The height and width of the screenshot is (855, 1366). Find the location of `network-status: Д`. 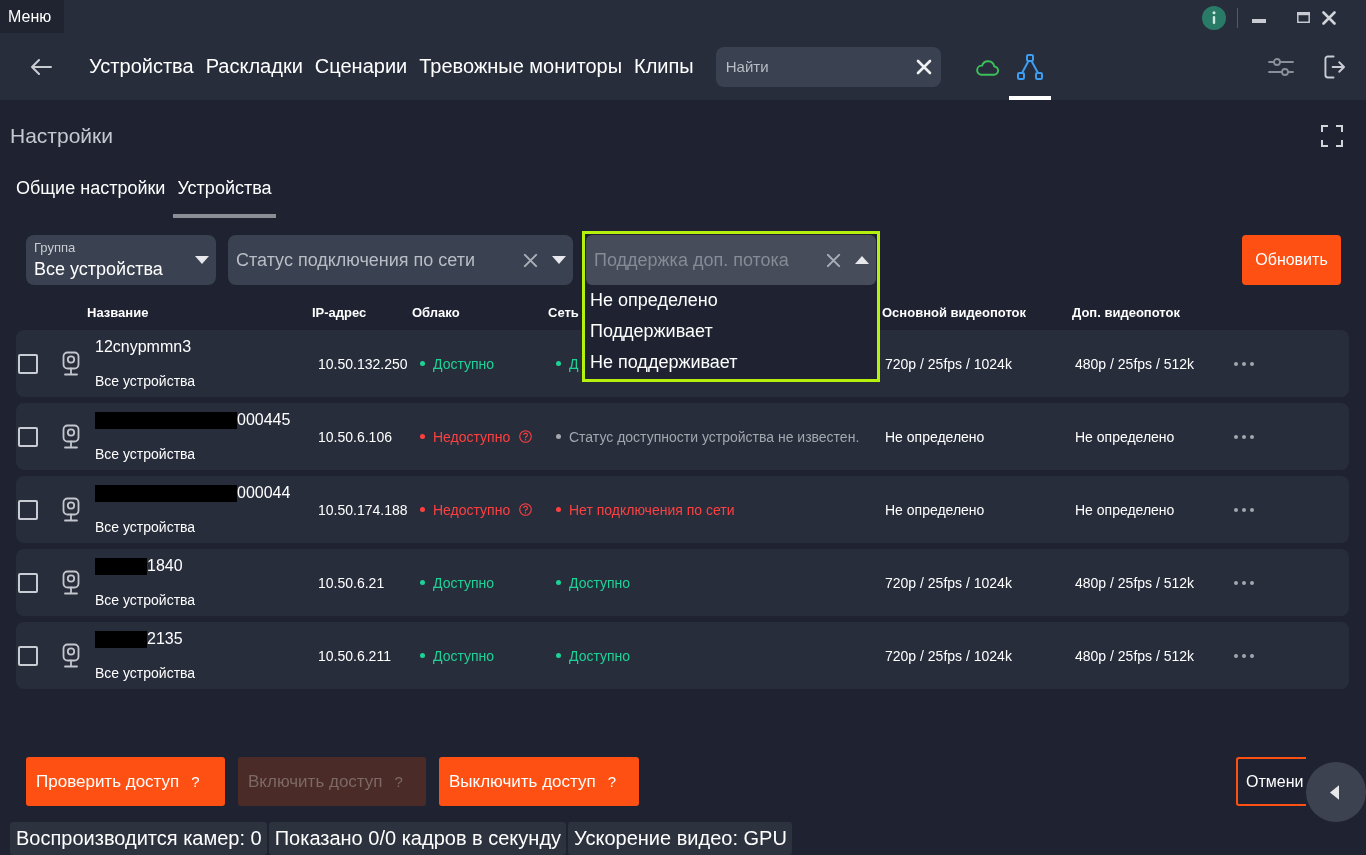

network-status: Д is located at coordinates (574, 363).